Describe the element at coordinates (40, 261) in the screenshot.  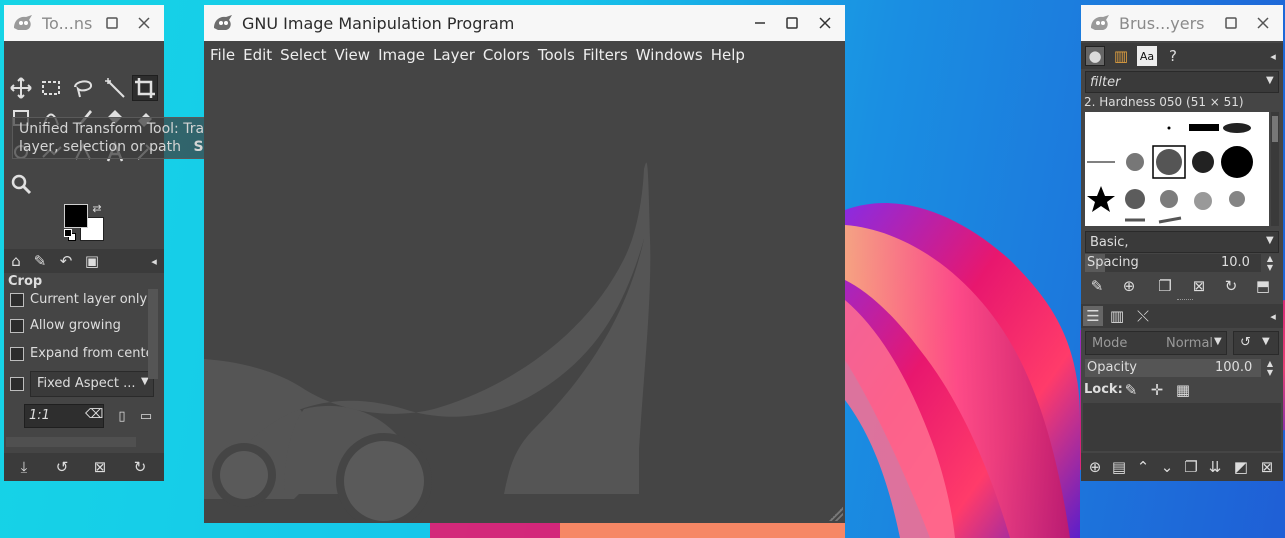
I see `device-status-tab-icon: ✎` at that location.